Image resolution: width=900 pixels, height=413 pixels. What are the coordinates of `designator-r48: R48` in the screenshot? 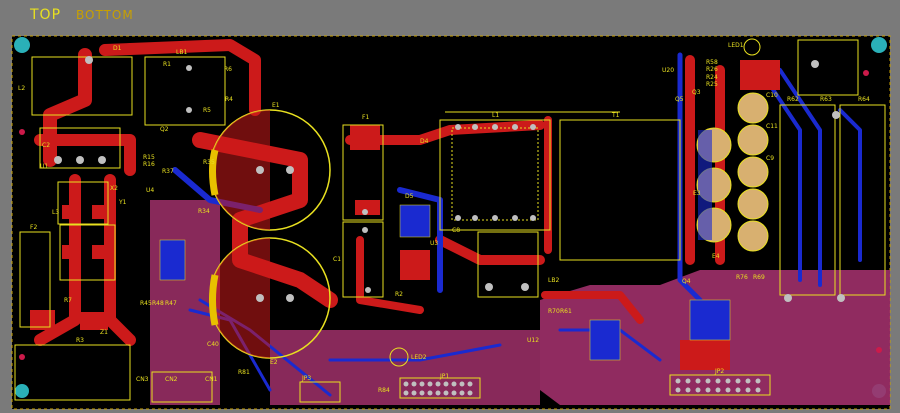 It's located at (158, 303).